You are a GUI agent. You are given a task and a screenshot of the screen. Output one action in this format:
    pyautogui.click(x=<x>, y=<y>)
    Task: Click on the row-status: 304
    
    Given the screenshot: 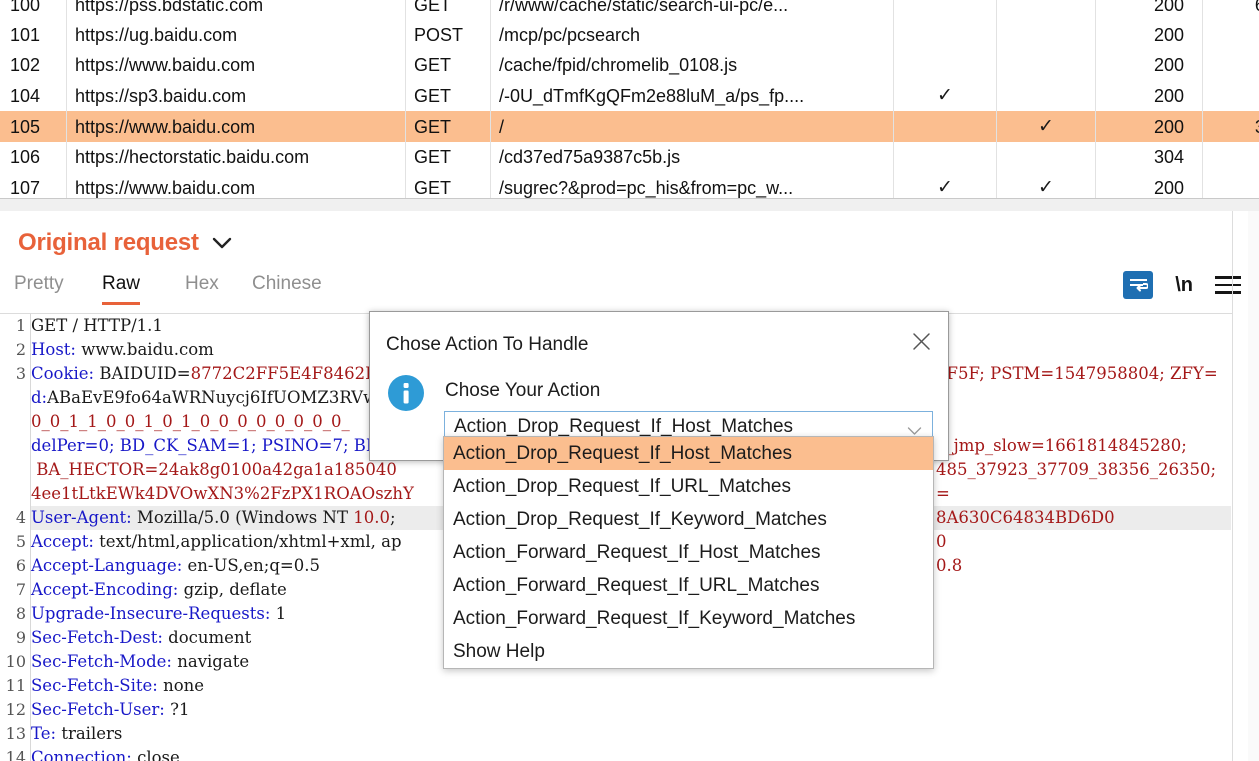 What is the action you would take?
    pyautogui.click(x=1149, y=157)
    